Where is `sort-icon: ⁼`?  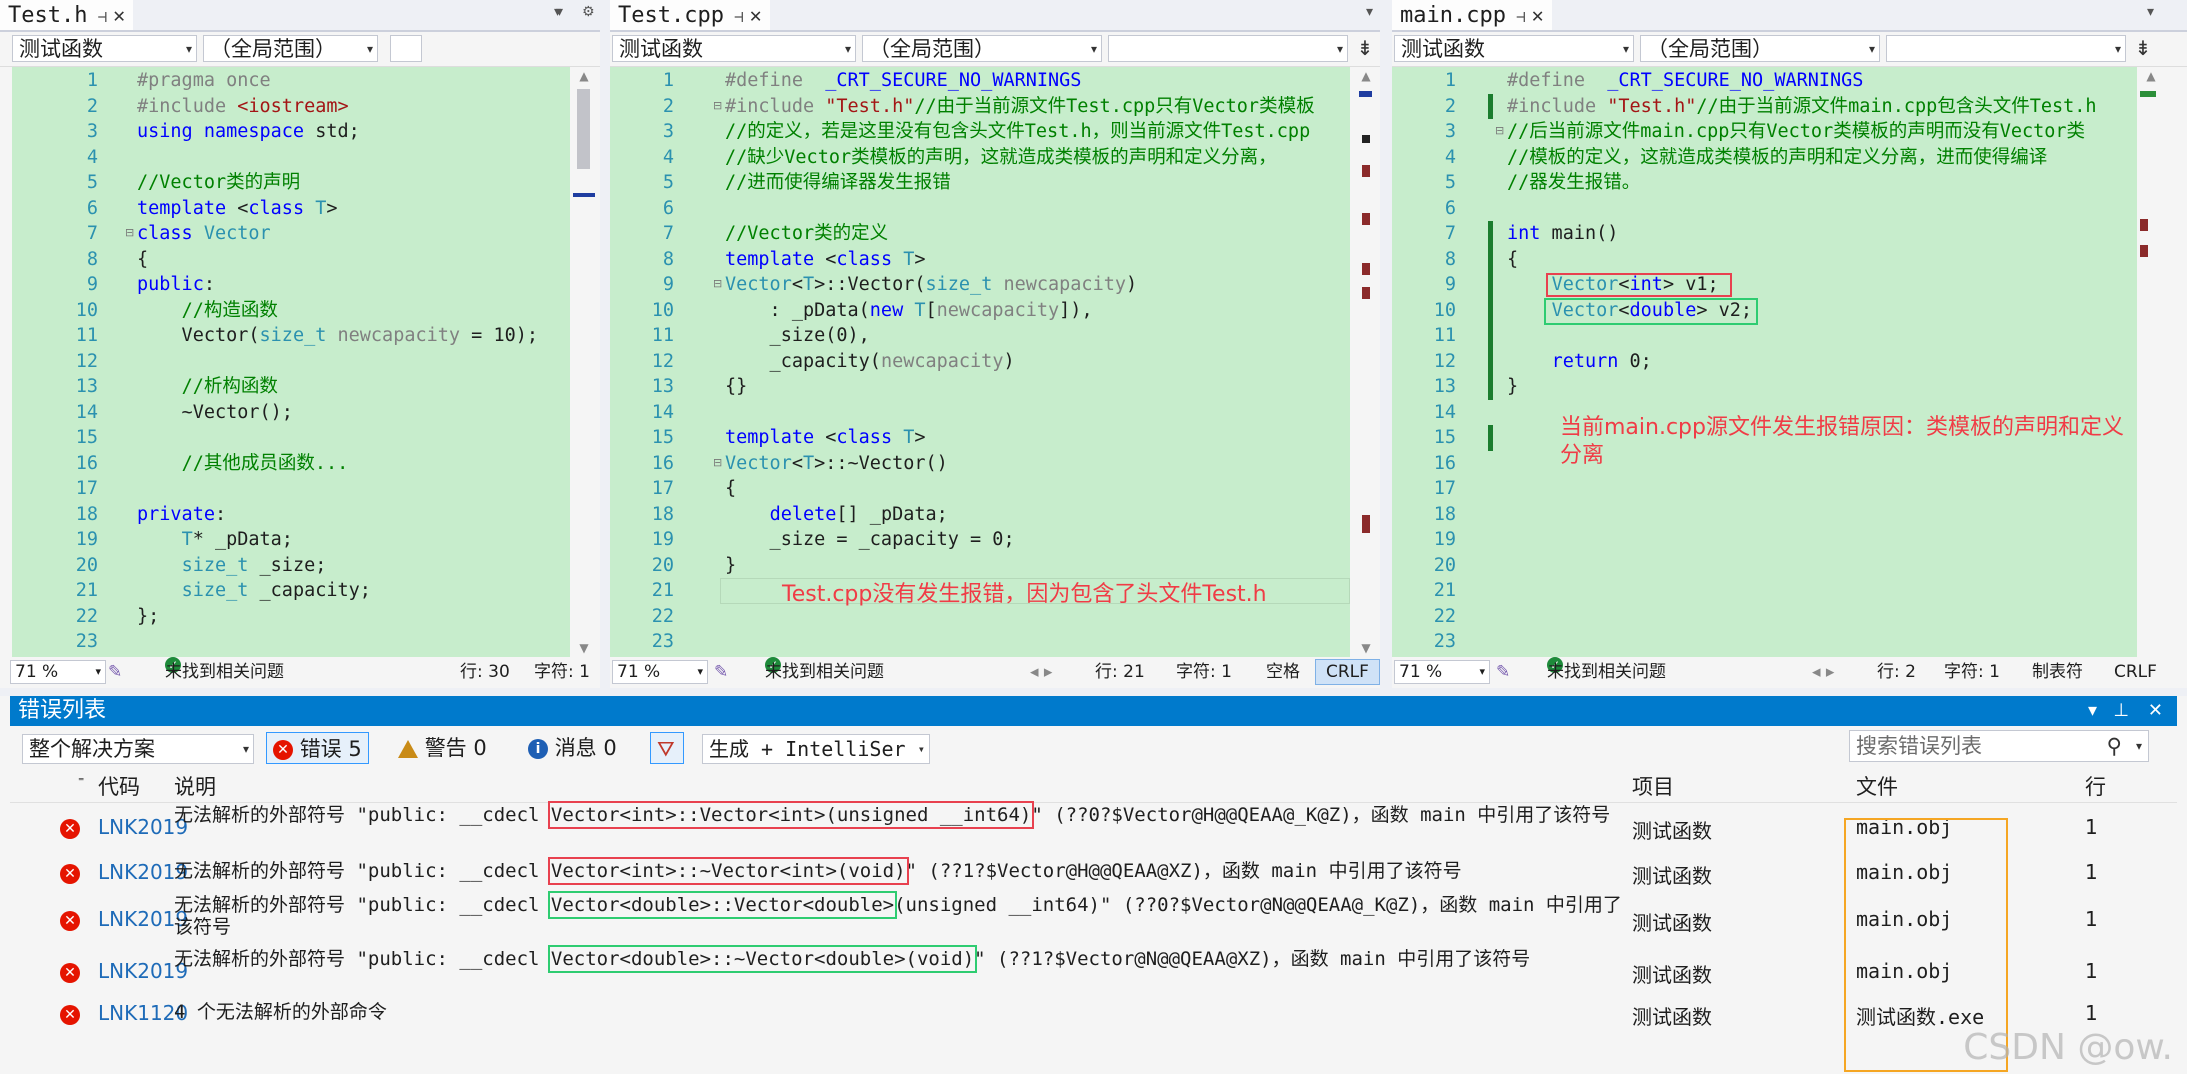 sort-icon: ⁼ is located at coordinates (81, 781).